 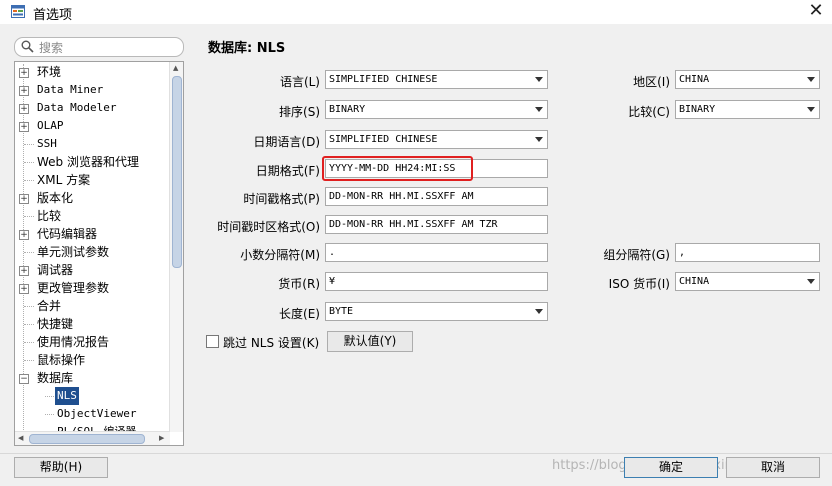 What do you see at coordinates (671, 467) in the screenshot?
I see `ok-button: 确定` at bounding box center [671, 467].